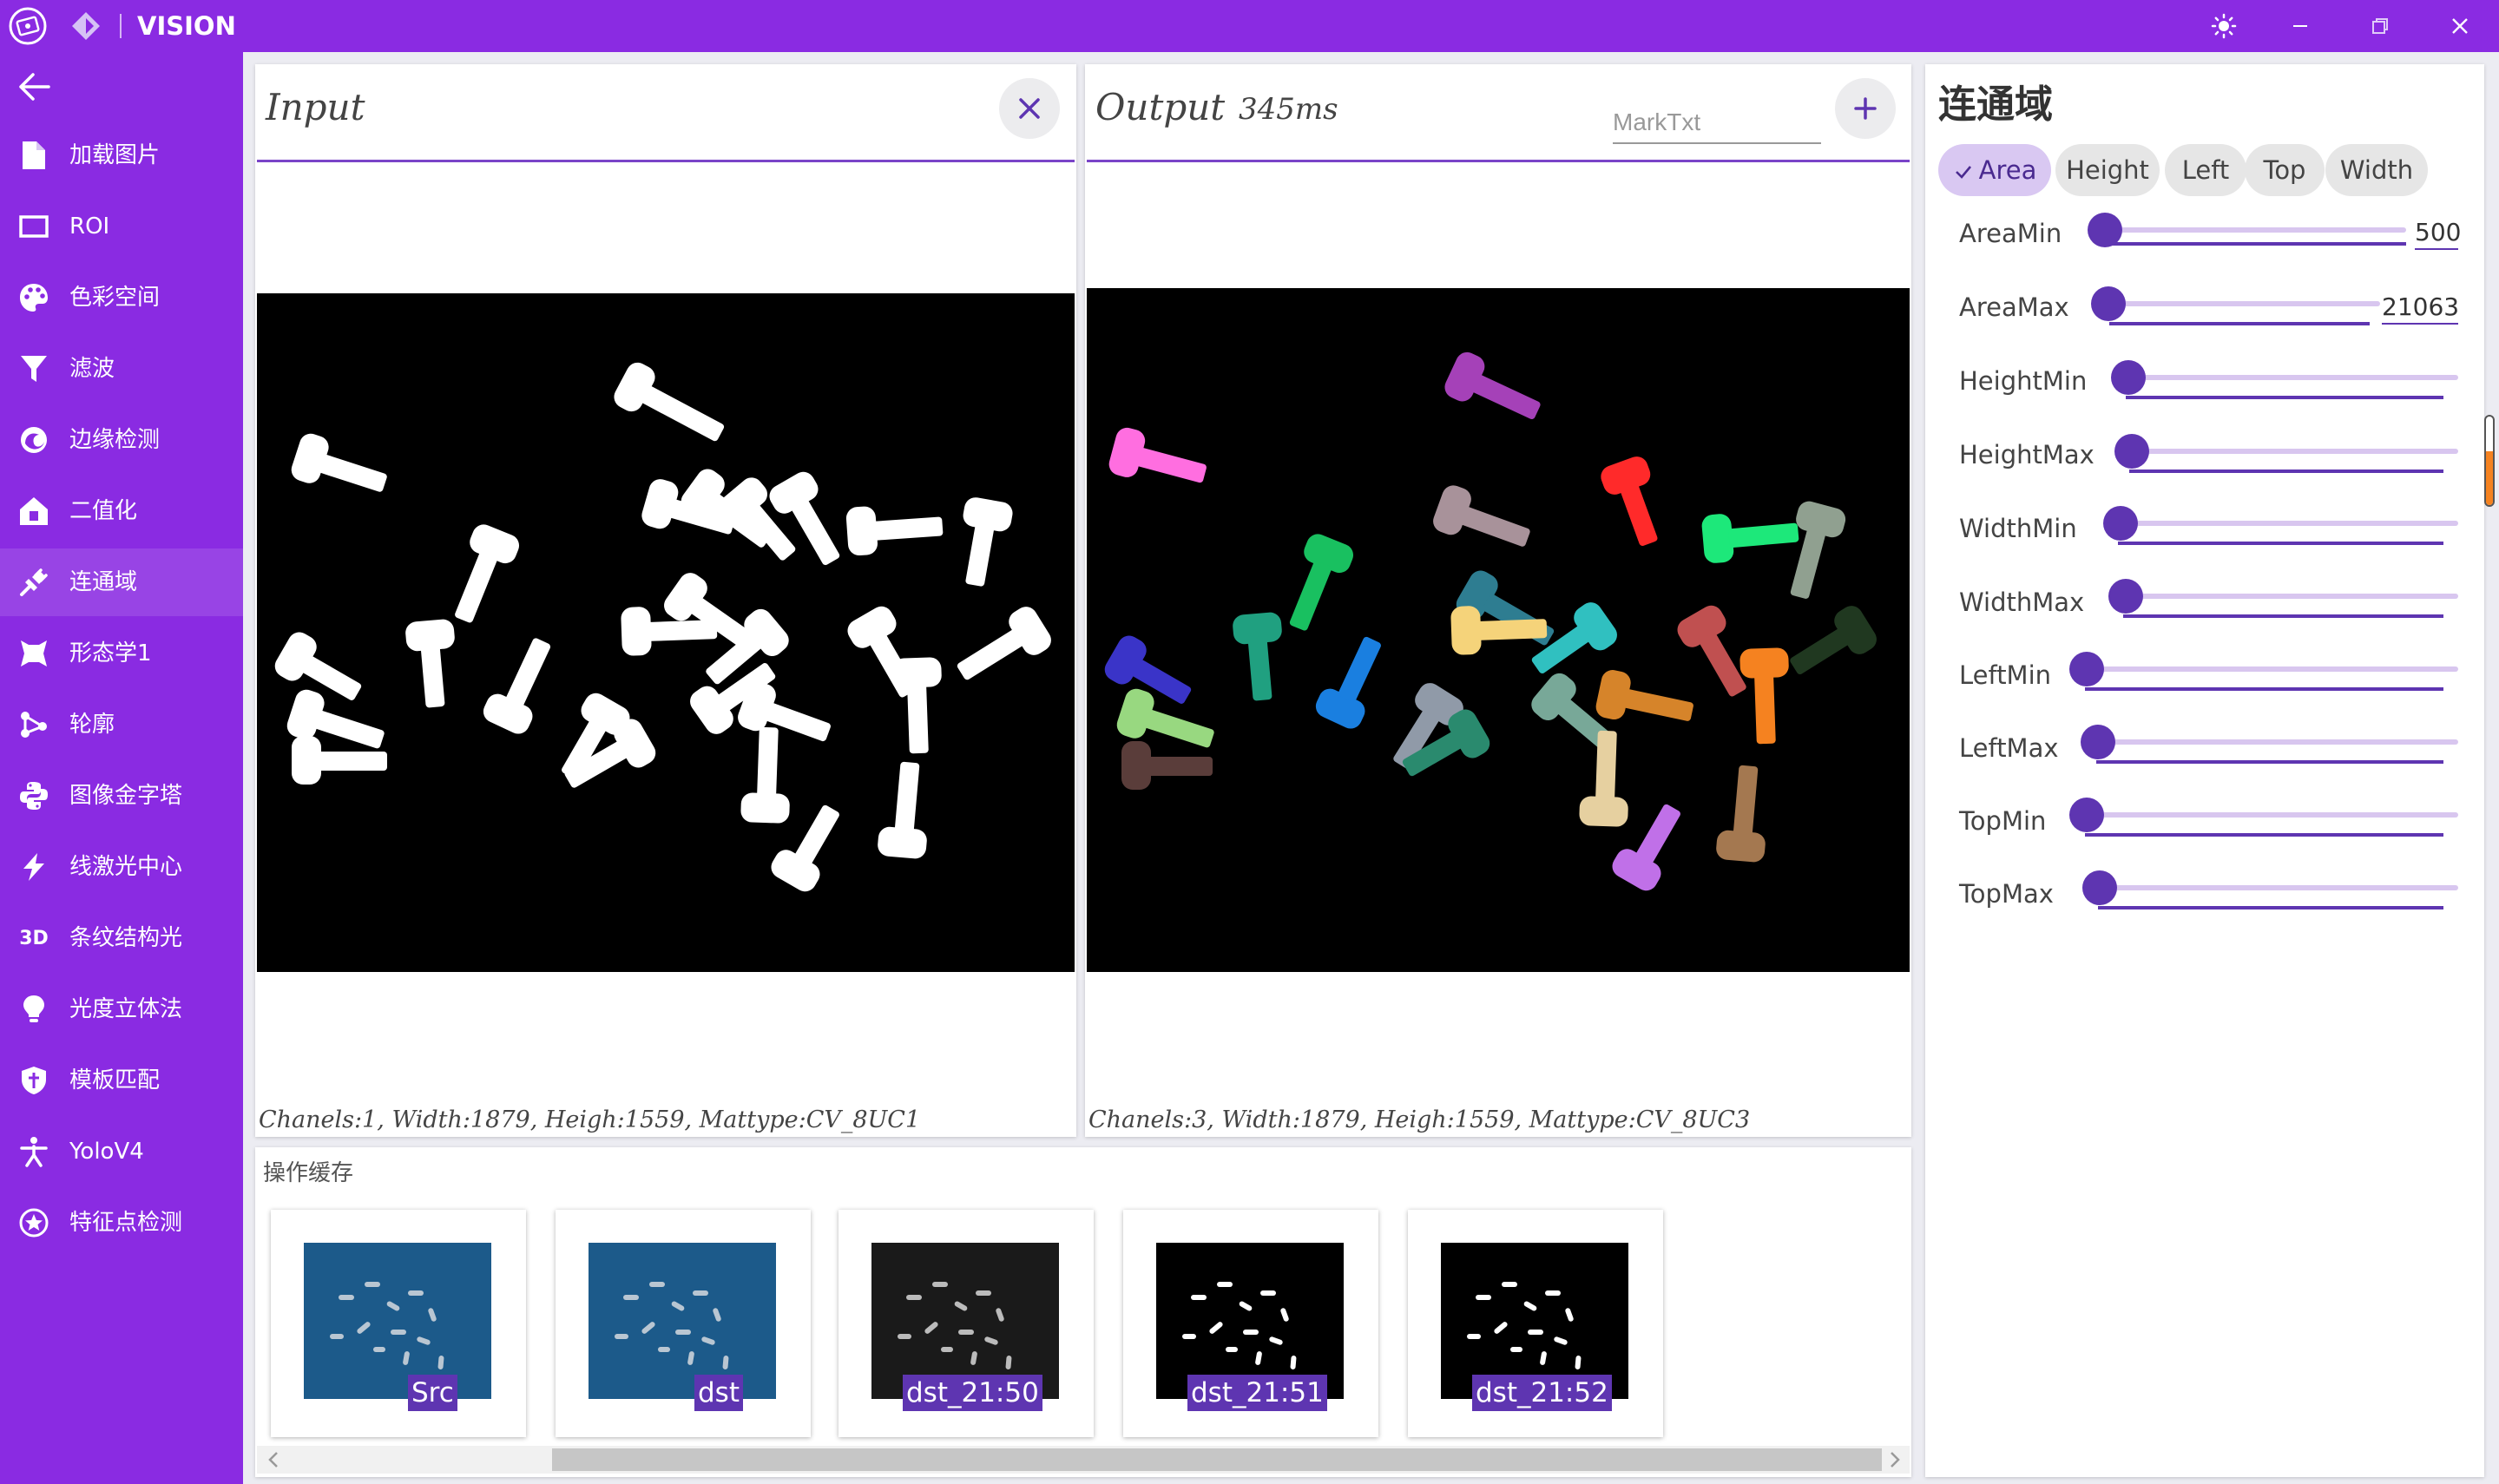 The image size is (2499, 1484). Describe the element at coordinates (2285, 170) in the screenshot. I see `chip-top: Top` at that location.